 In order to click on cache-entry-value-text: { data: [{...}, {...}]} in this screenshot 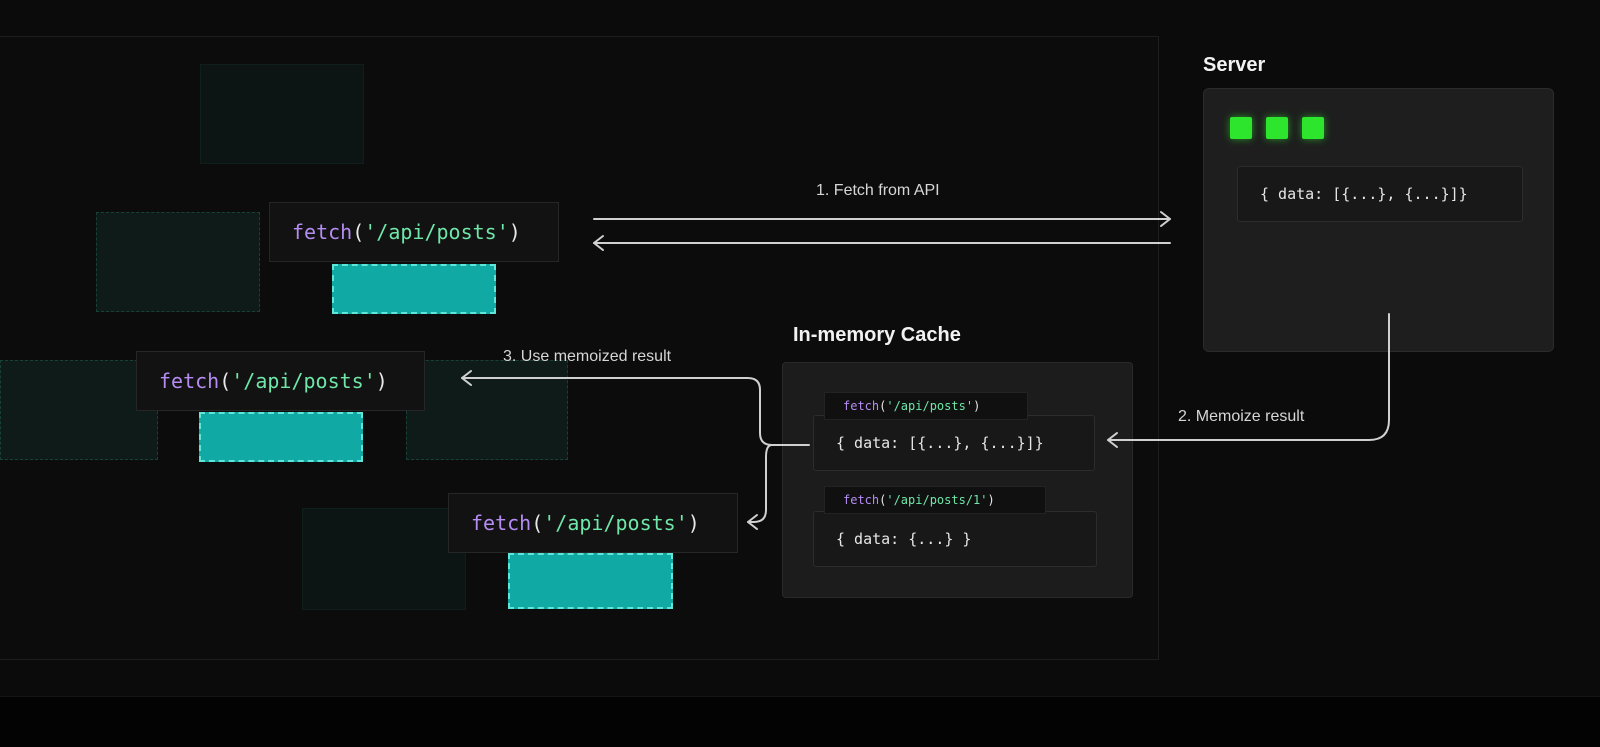, I will do `click(940, 443)`.